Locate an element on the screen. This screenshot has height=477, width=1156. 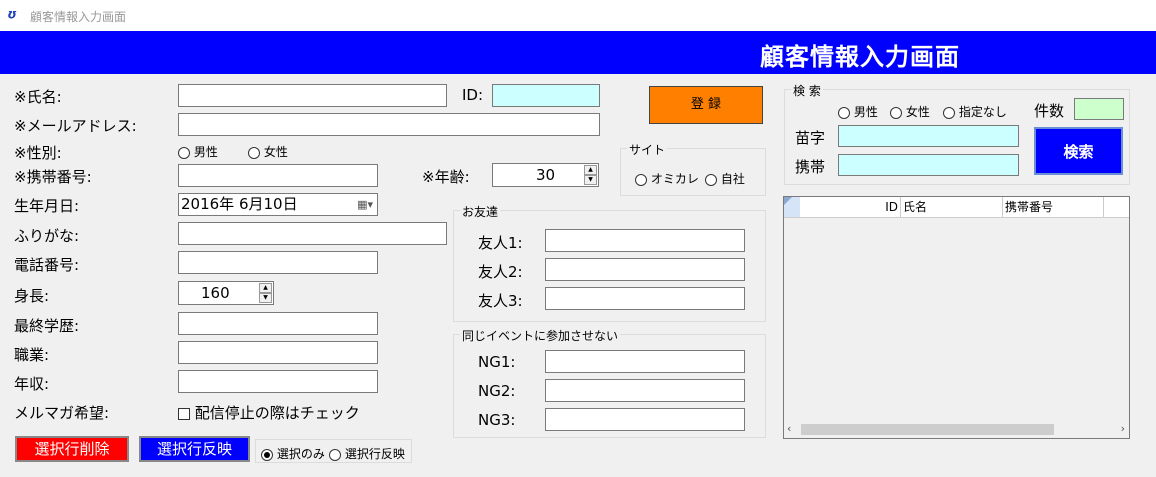
count-field is located at coordinates (1099, 109).